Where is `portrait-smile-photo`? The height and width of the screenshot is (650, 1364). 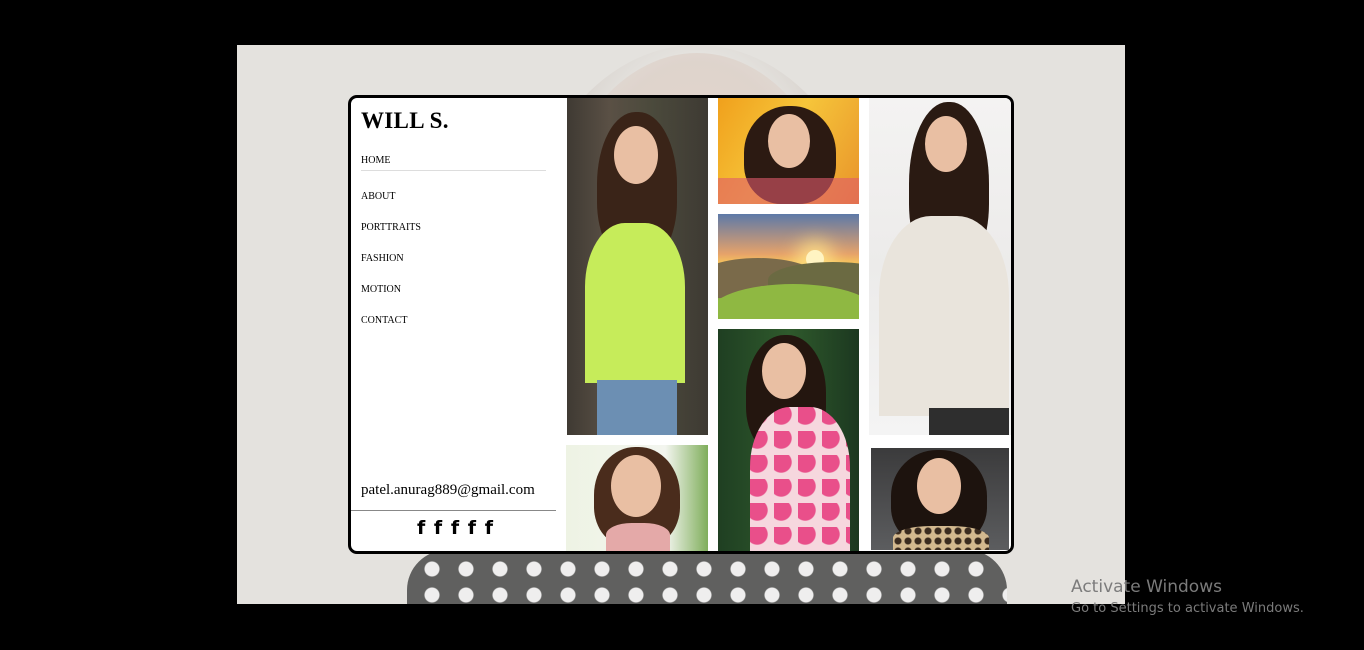 portrait-smile-photo is located at coordinates (637, 498).